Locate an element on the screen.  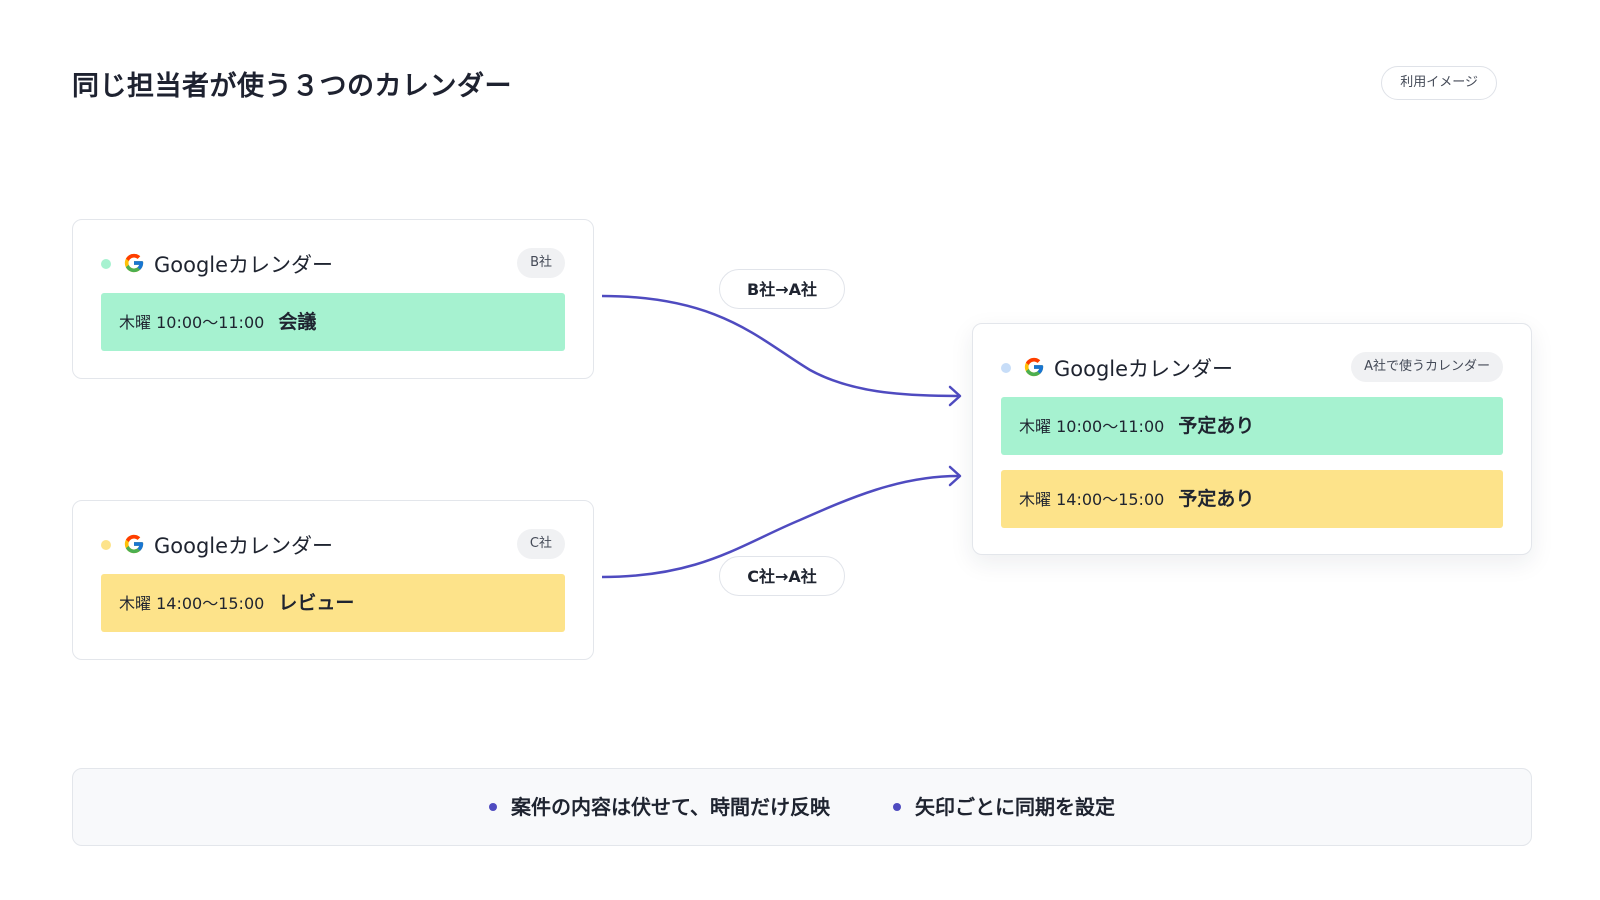
event-row: 木曜 10:00〜11:00 会議 is located at coordinates (333, 322).